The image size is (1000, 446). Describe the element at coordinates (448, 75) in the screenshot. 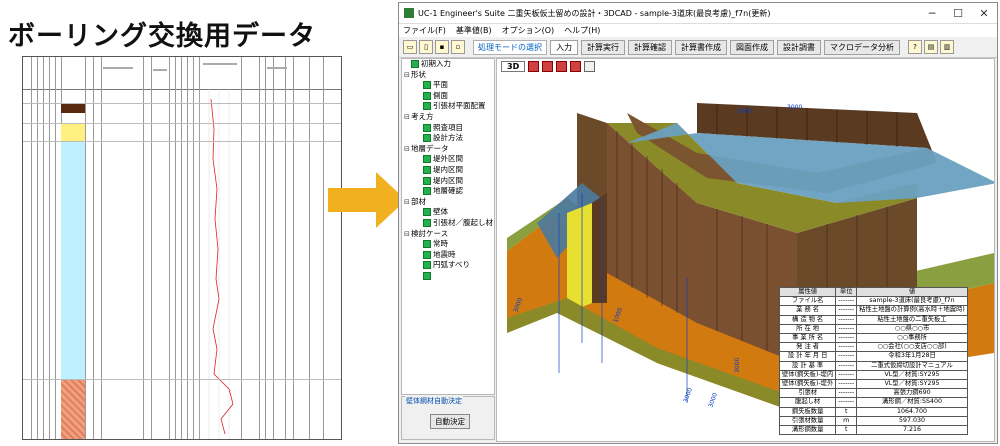

I see `tree-item: ⊟形状` at that location.